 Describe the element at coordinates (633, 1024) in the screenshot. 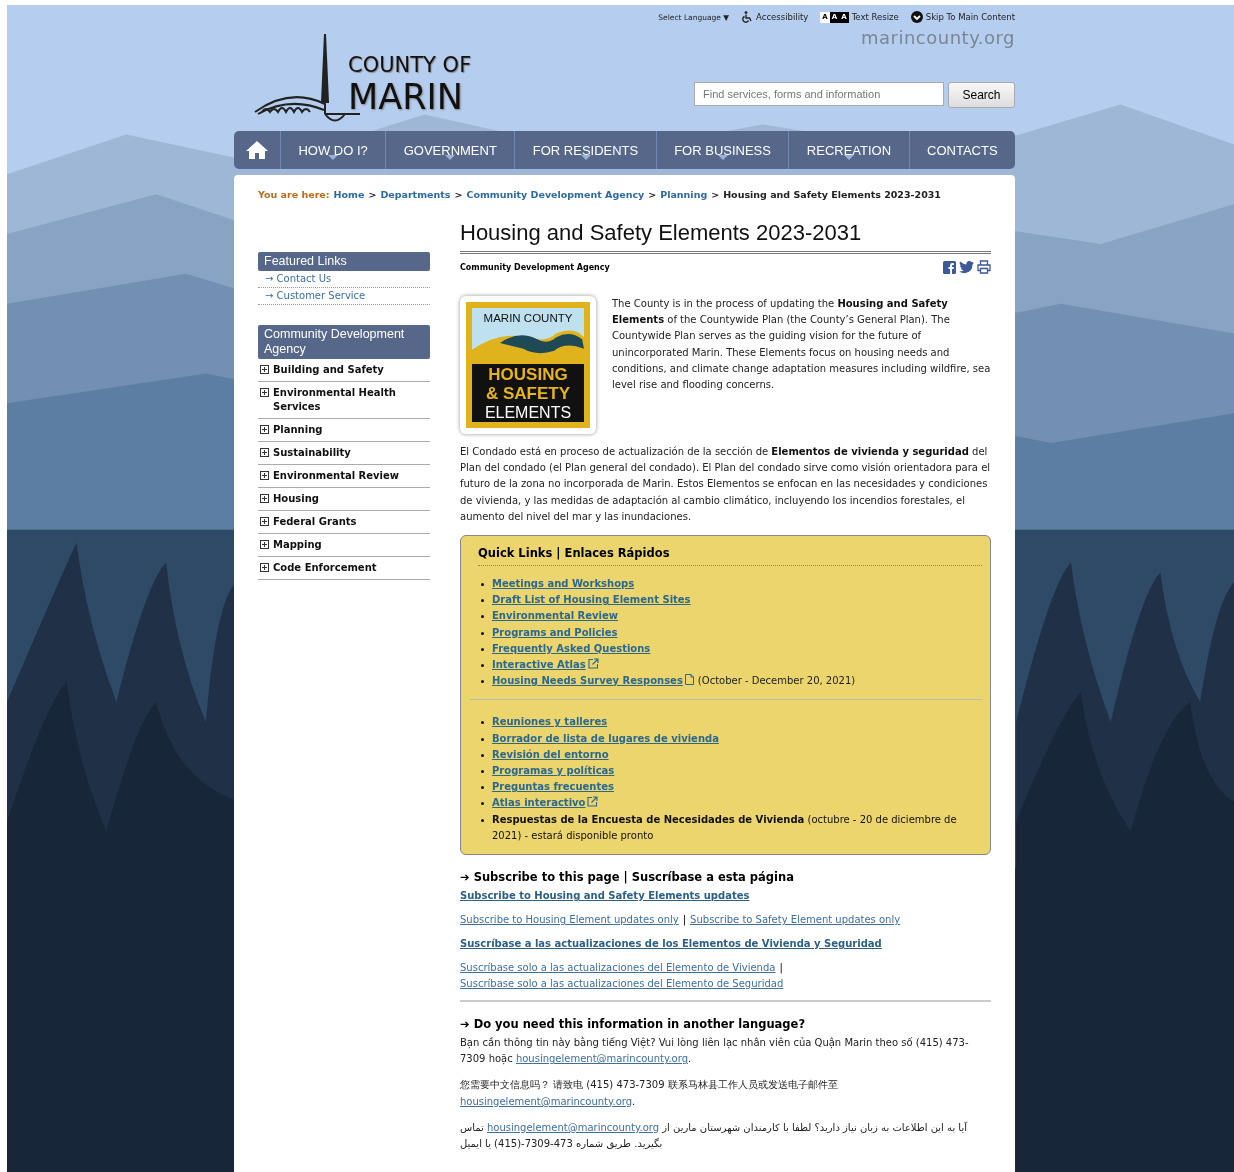

I see `section-heading: ➔ Do you need this information in another language?` at that location.